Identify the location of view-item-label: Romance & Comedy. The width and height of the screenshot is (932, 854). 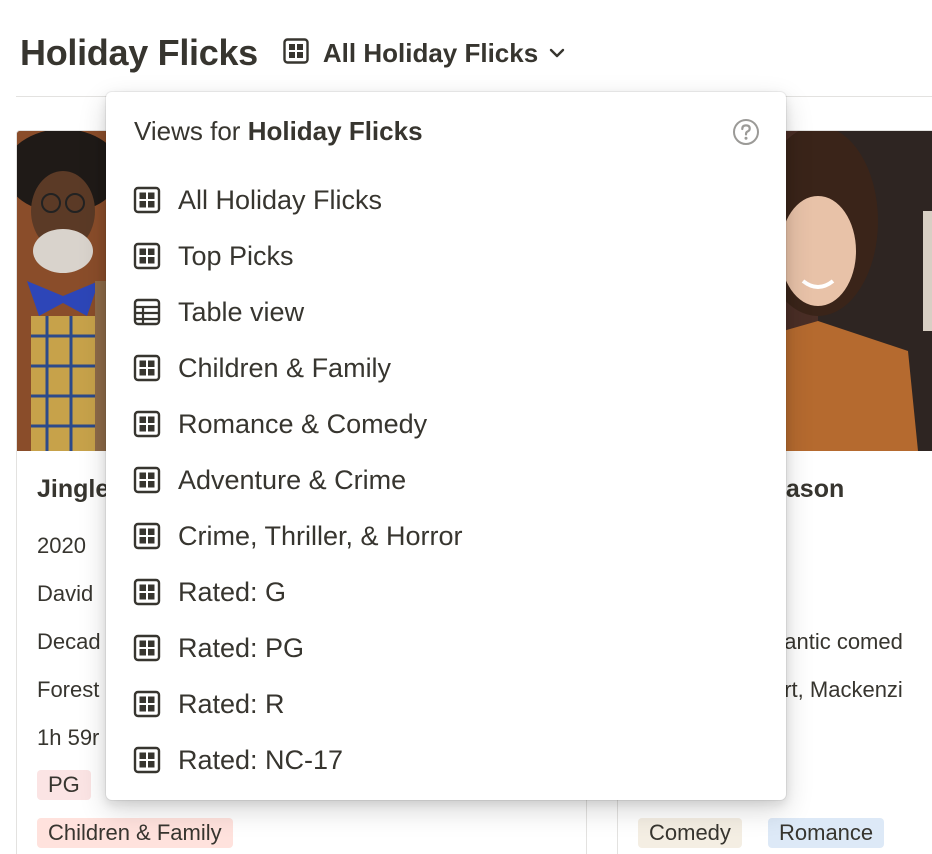
(303, 423).